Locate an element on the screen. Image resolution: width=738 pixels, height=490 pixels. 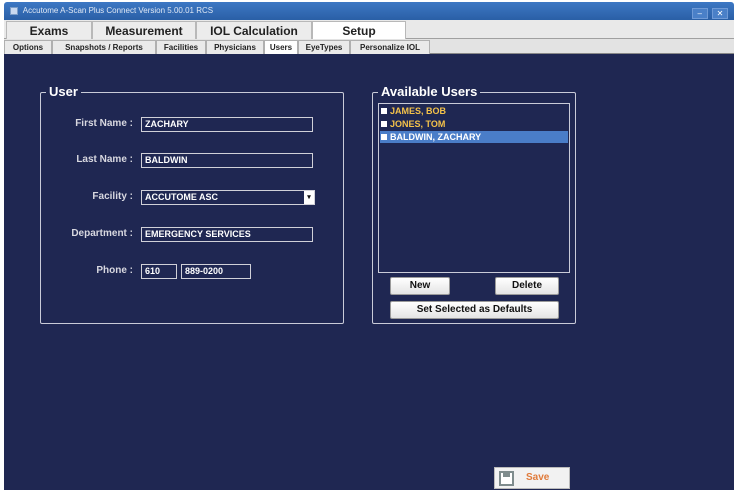
subtab-snapshots-reports: Snapshots / Reports is located at coordinates (104, 47).